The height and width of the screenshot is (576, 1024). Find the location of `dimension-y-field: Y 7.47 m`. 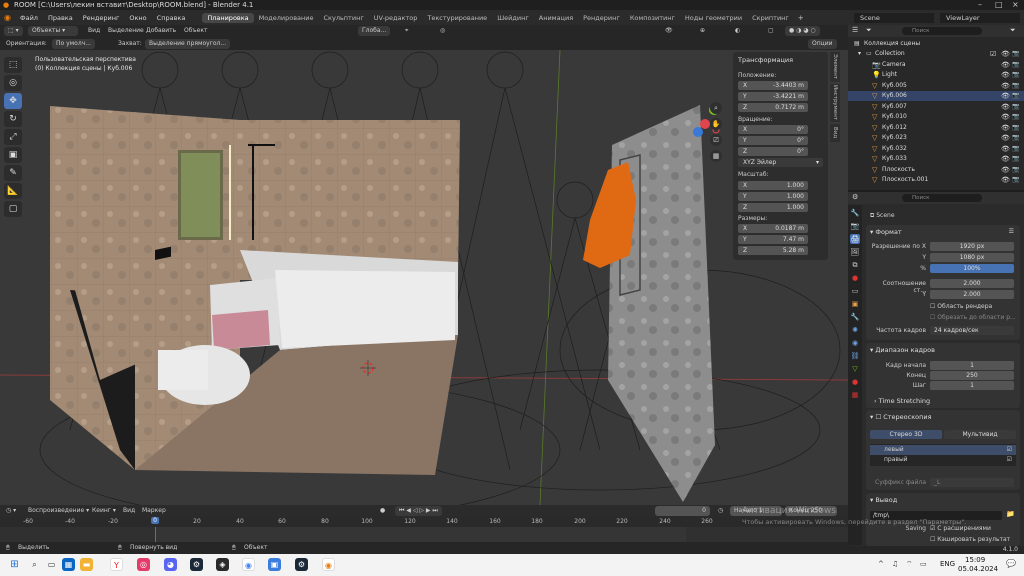

dimension-y-field: Y 7.47 m is located at coordinates (773, 239).